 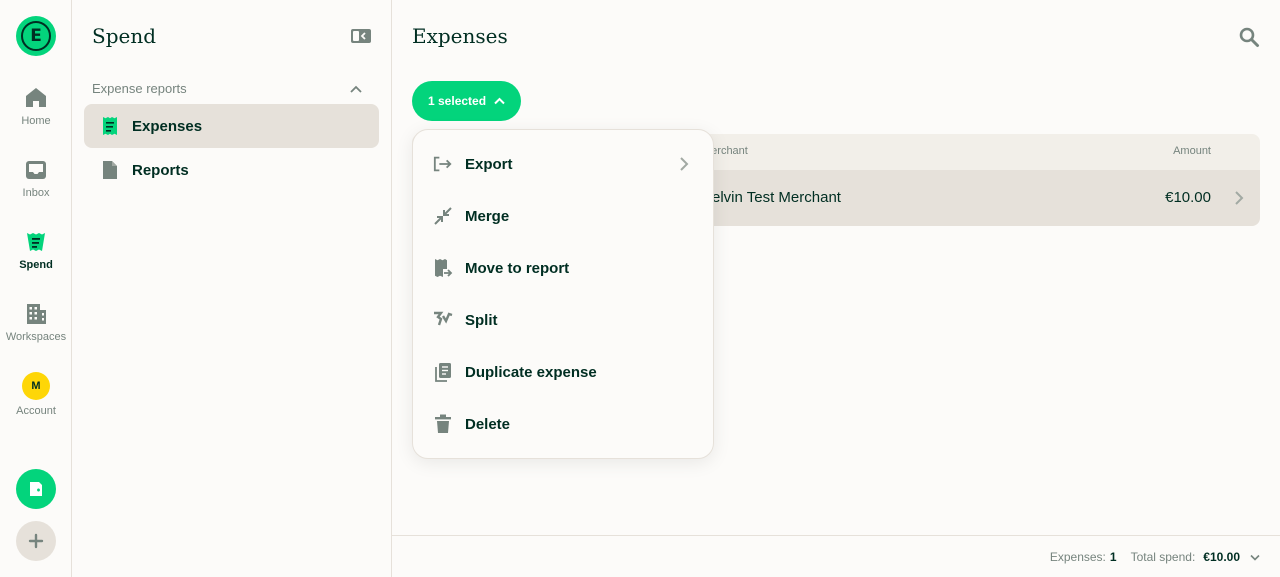 I want to click on total-spend-value: €10.00, so click(x=1221, y=557).